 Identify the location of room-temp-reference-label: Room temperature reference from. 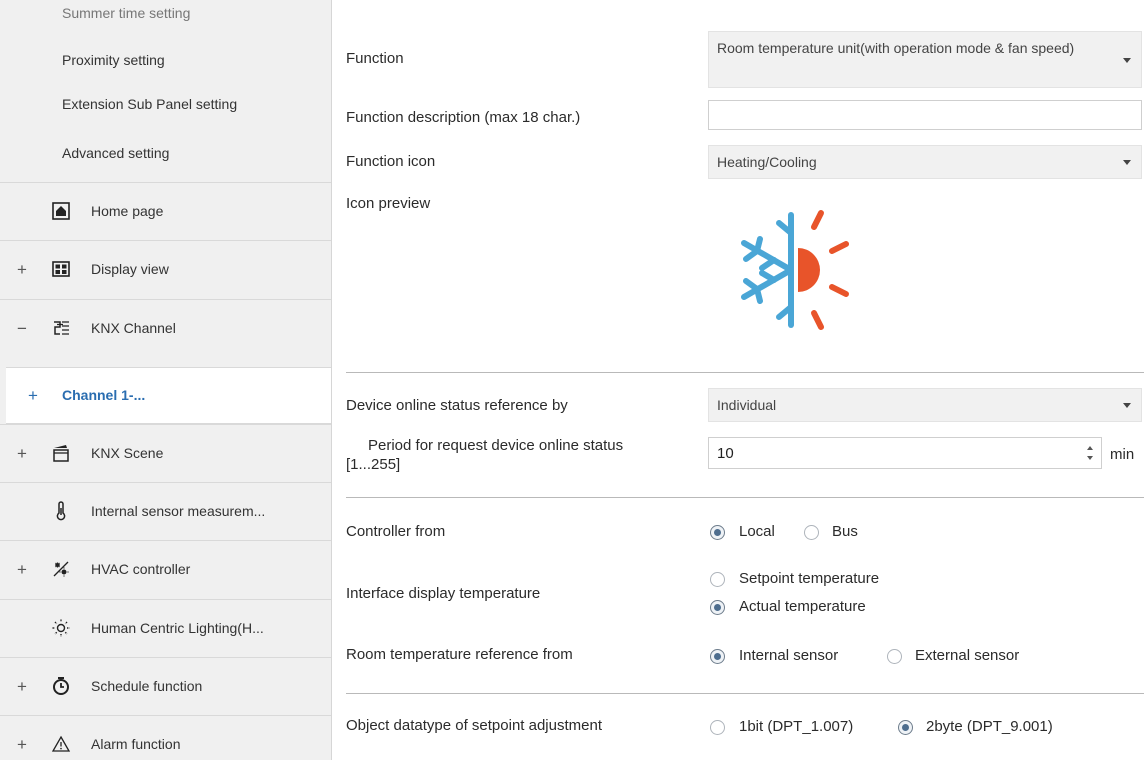
(459, 654).